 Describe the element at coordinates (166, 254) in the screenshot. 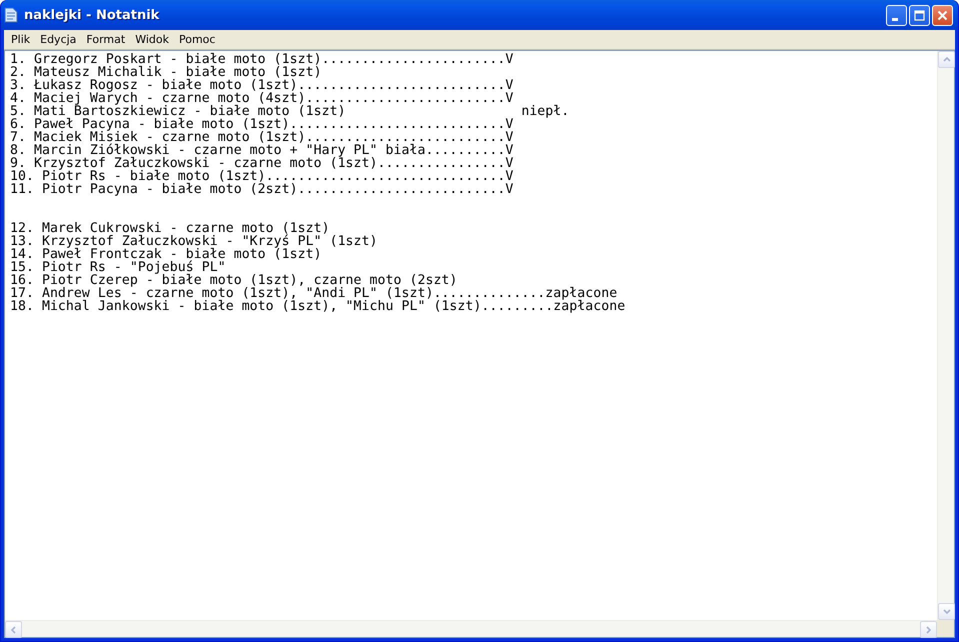

I see `text-line: 14. Paweł Frontczak - białe moto (1szt)` at that location.